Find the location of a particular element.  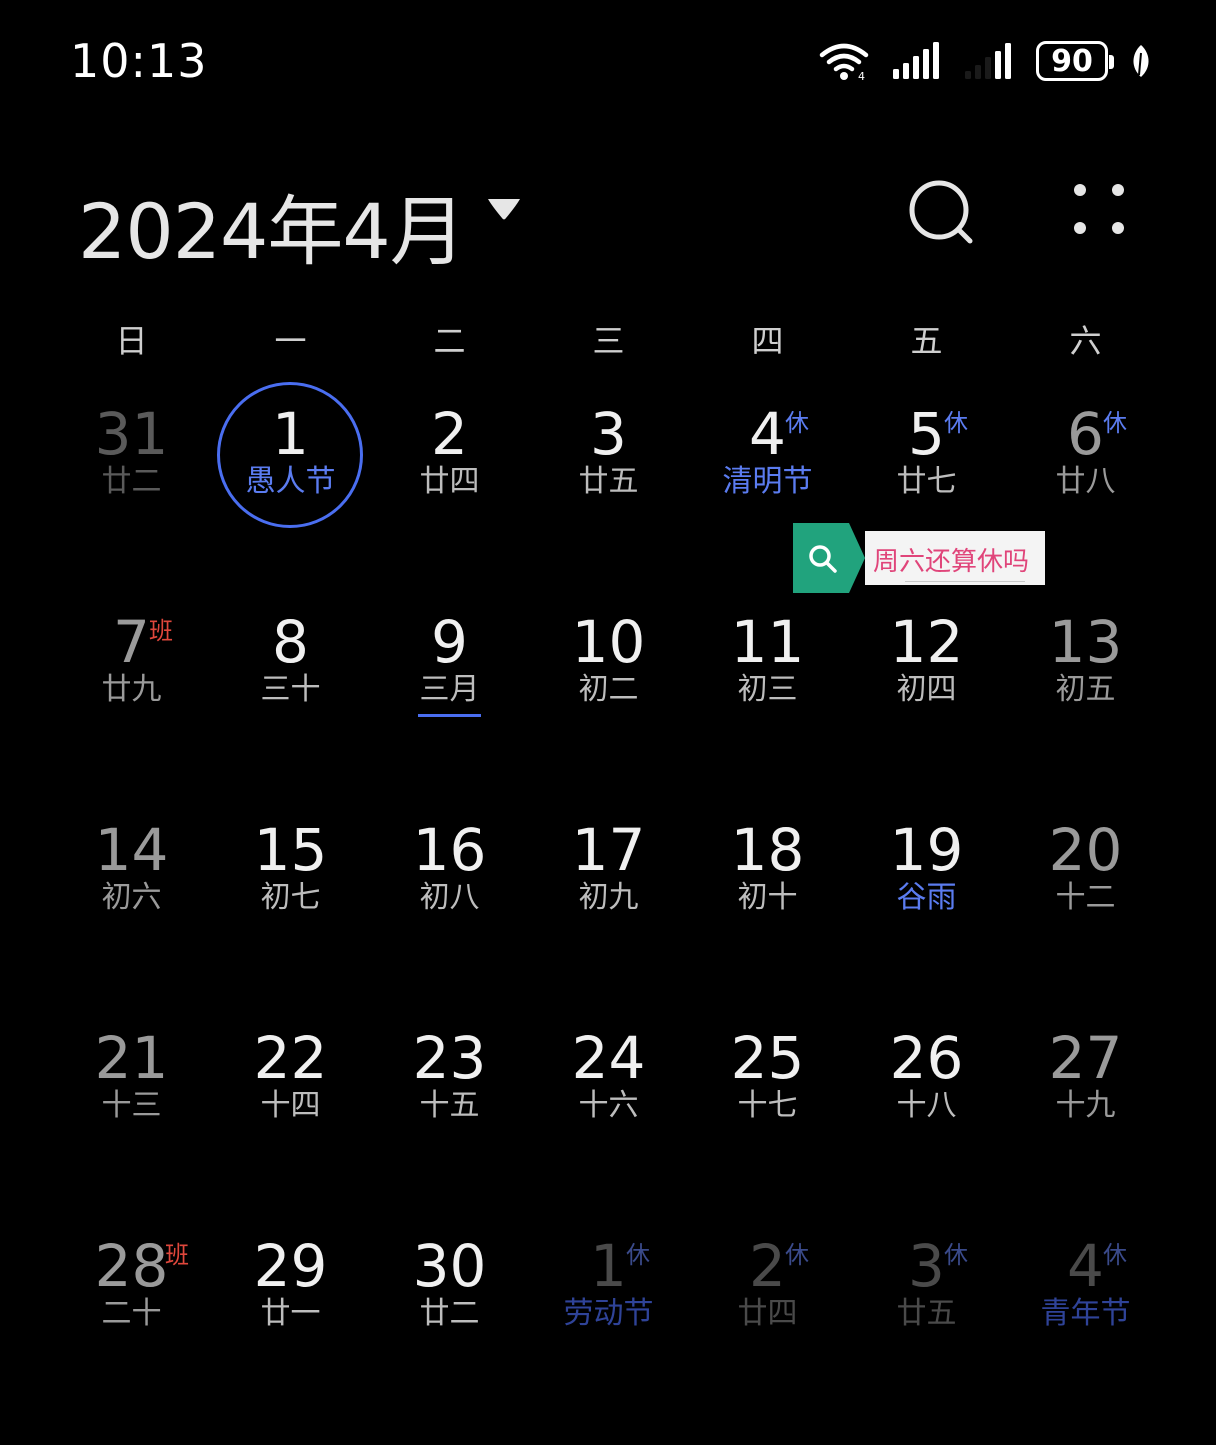

day-number: 31 is located at coordinates (131, 434).